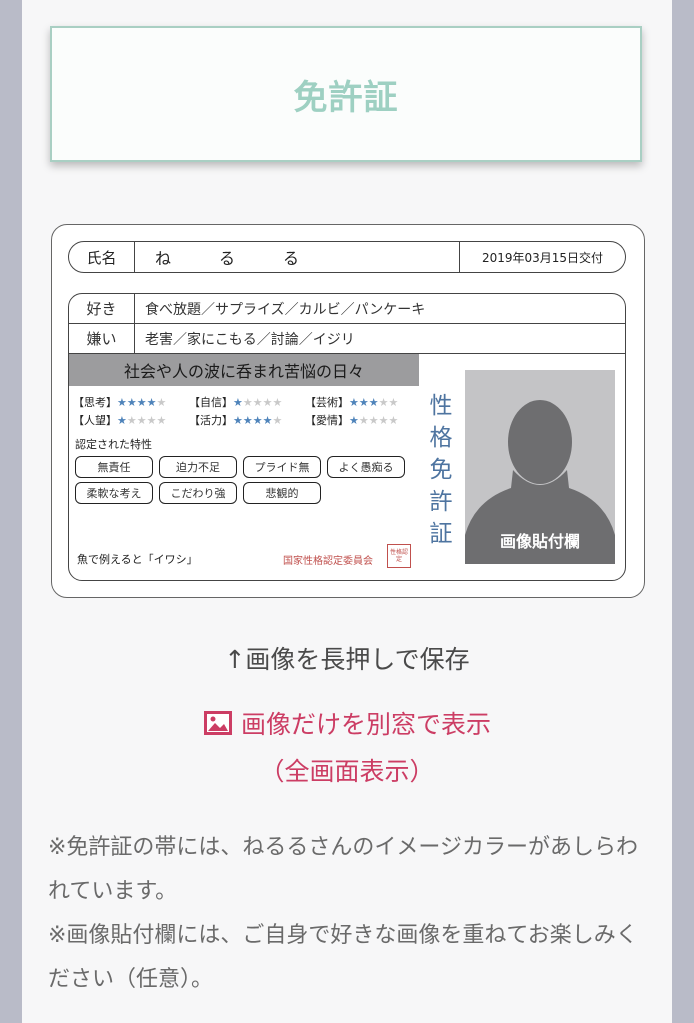  Describe the element at coordinates (198, 467) in the screenshot. I see `trait-badge: 迫力不足` at that location.